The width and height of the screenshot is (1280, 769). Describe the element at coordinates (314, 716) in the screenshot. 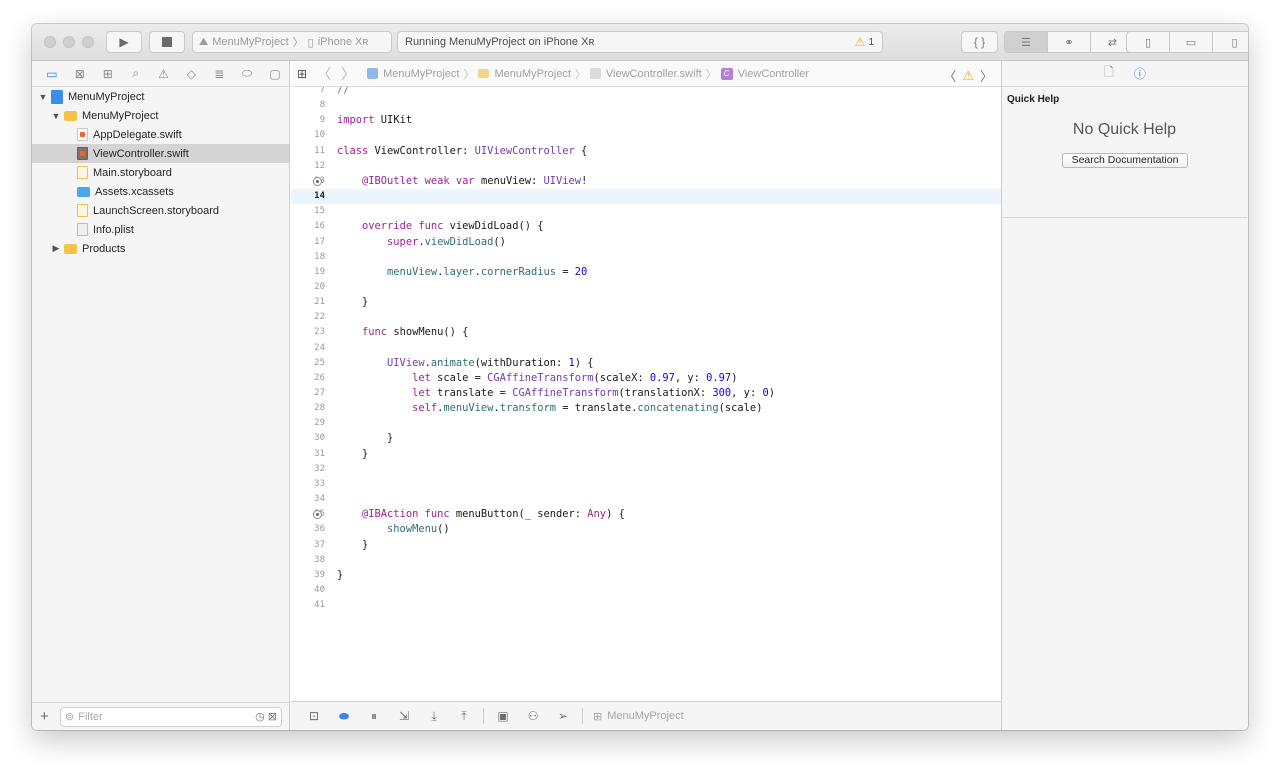

I see `hide-debug-area-icon: ⊡` at that location.